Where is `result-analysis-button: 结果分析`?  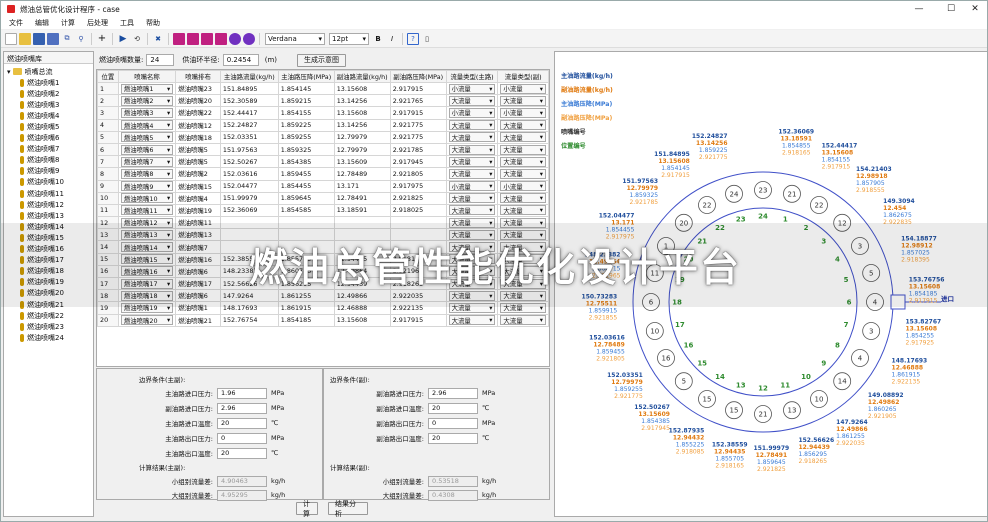
result-analysis-button: 结果分析 is located at coordinates (348, 509).